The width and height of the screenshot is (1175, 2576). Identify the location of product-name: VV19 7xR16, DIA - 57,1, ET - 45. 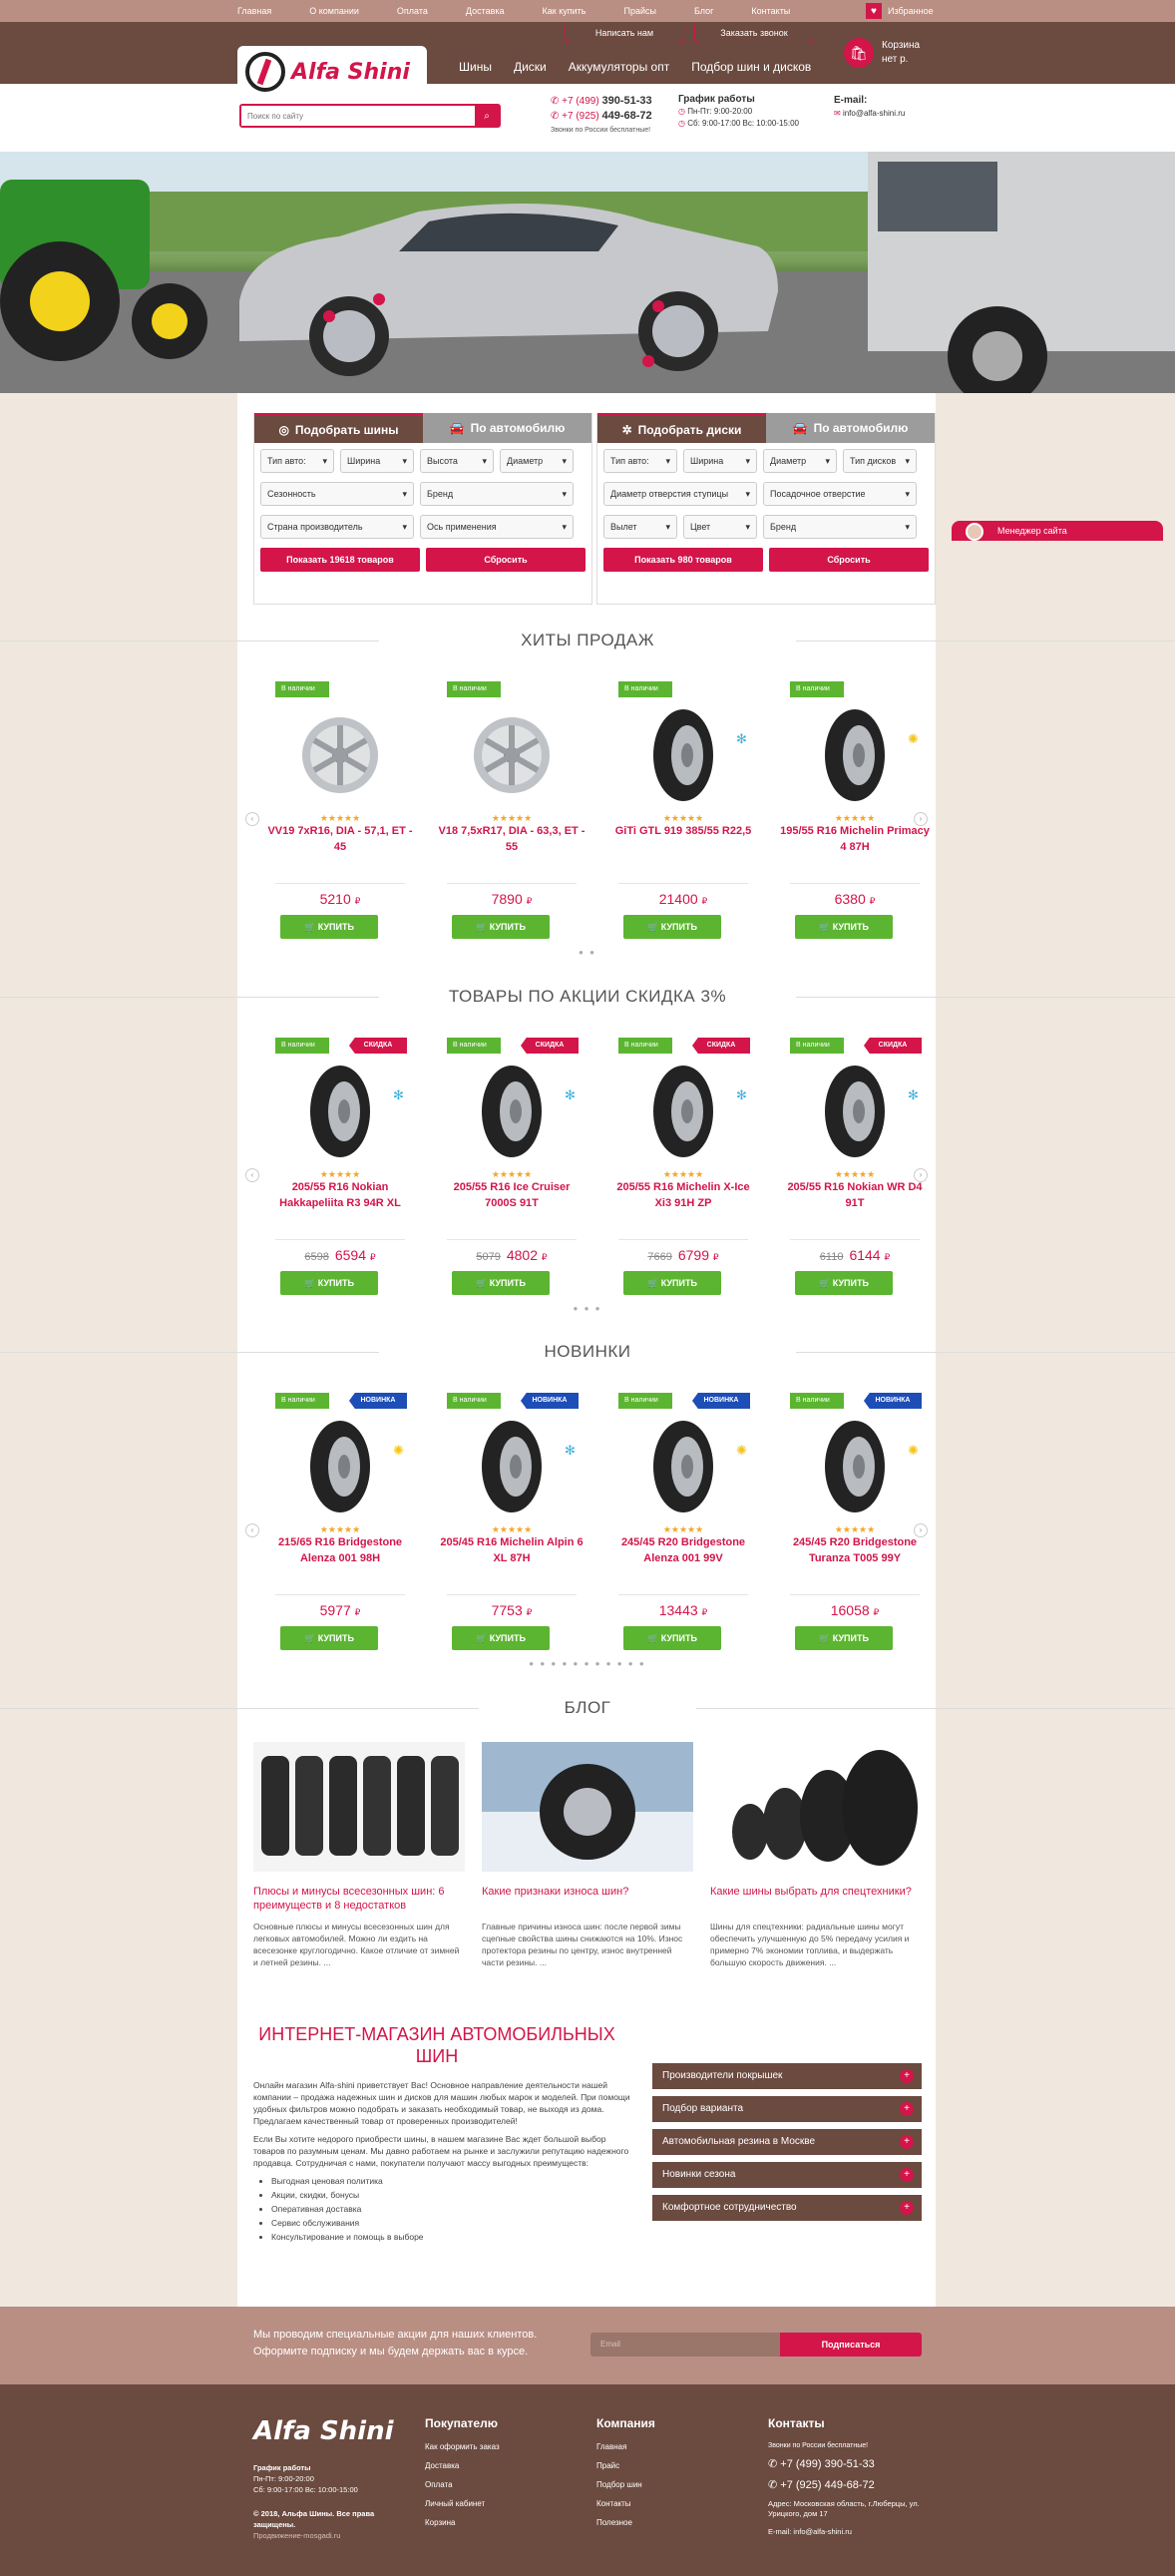
(340, 839).